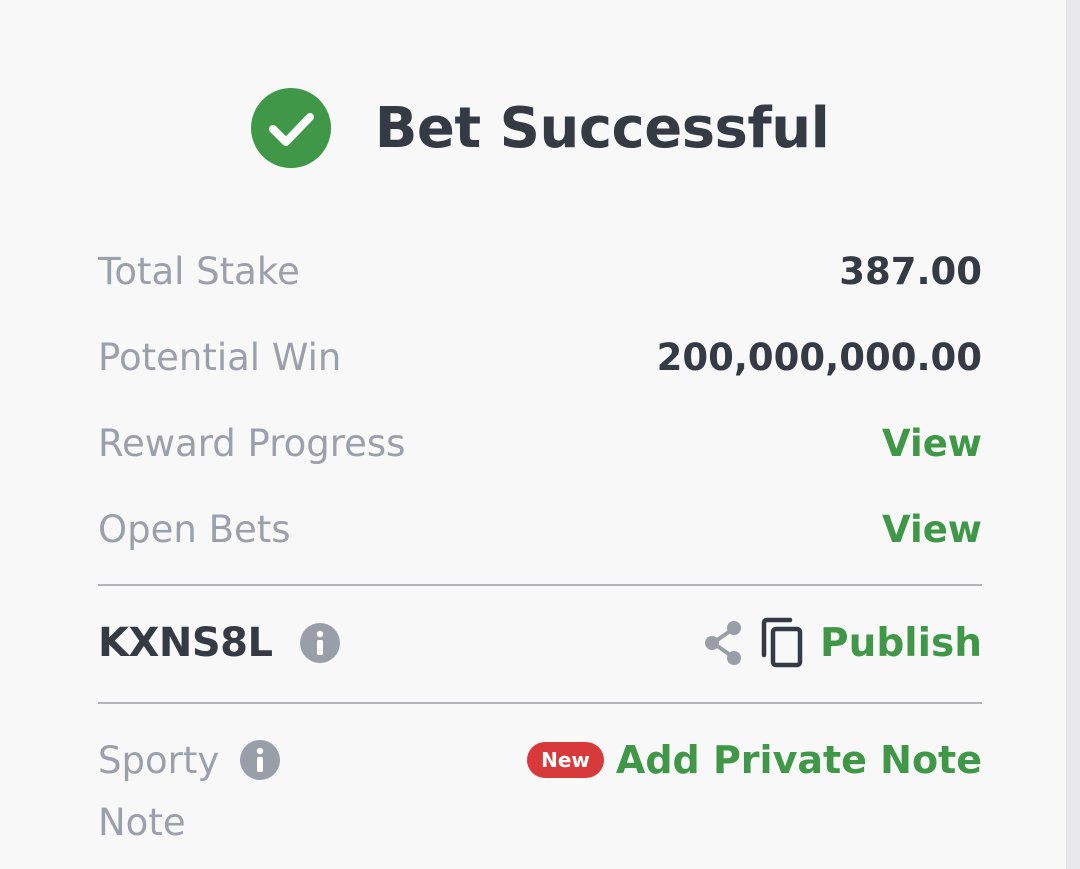  Describe the element at coordinates (199, 271) in the screenshot. I see `total-stake-label: Total Stake` at that location.